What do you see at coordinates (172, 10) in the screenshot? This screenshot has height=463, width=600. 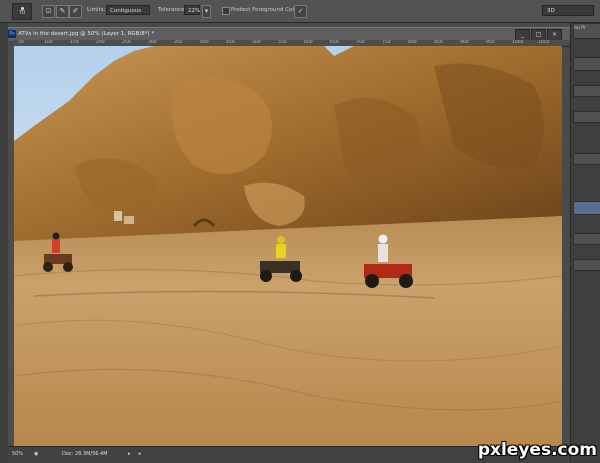 I see `tolerance-label: Tolerance:` at bounding box center [172, 10].